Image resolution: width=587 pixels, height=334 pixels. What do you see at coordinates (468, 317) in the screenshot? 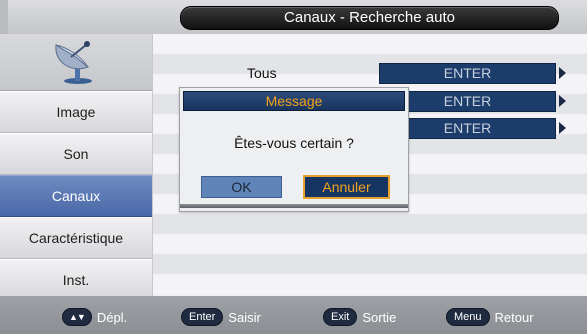
I see `menu-key-icon: Menu` at bounding box center [468, 317].